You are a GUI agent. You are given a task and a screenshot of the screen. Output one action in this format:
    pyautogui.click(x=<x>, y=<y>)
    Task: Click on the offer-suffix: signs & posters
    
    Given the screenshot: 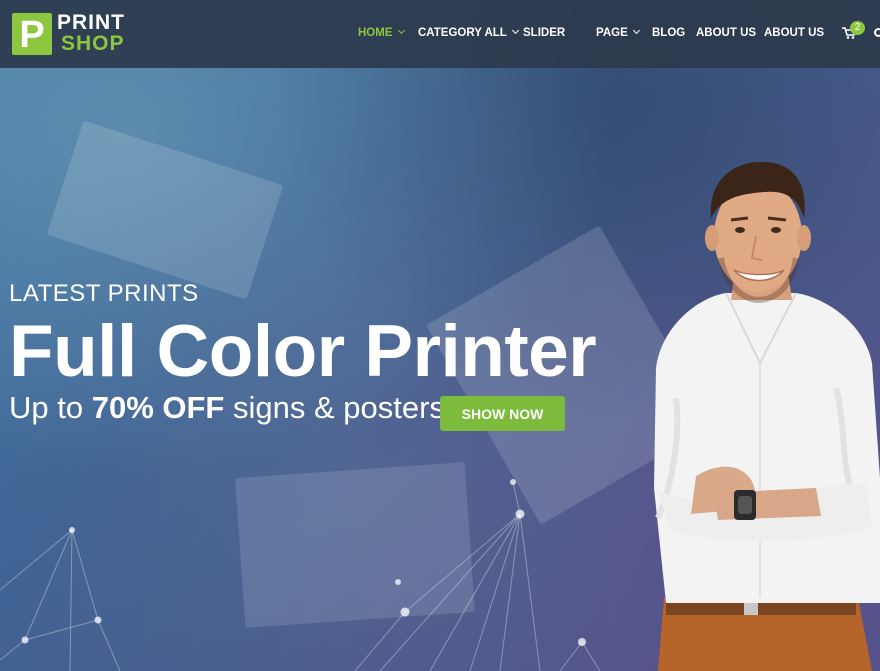 What is the action you would take?
    pyautogui.click(x=334, y=407)
    